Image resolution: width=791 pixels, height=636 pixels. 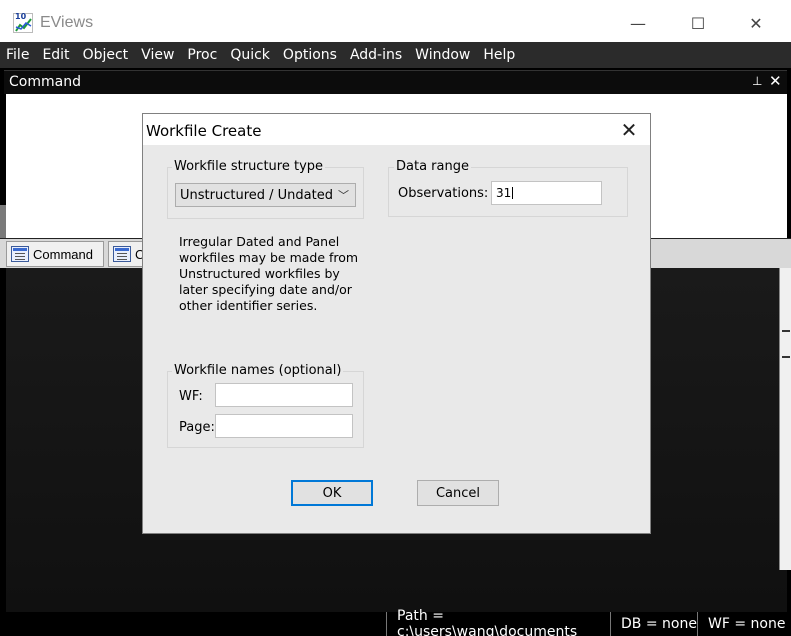 What do you see at coordinates (395, 82) in the screenshot?
I see `command-pane-header: Command ⊥ ✕` at bounding box center [395, 82].